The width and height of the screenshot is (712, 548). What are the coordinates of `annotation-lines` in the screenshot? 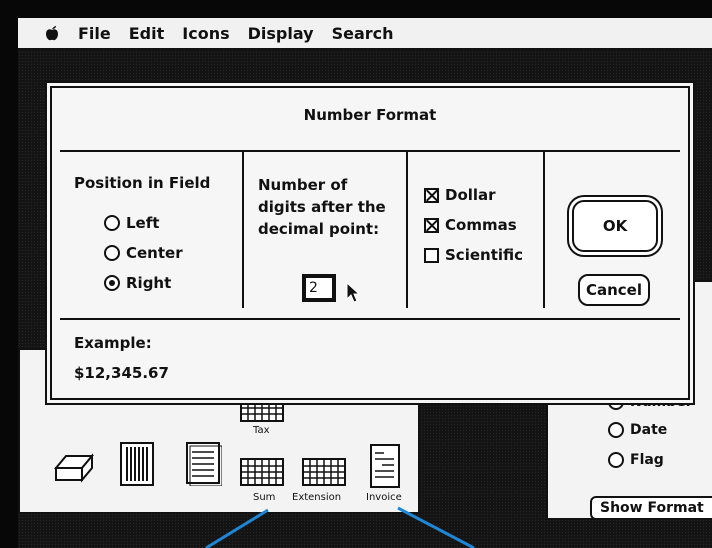 It's located at (340, 527).